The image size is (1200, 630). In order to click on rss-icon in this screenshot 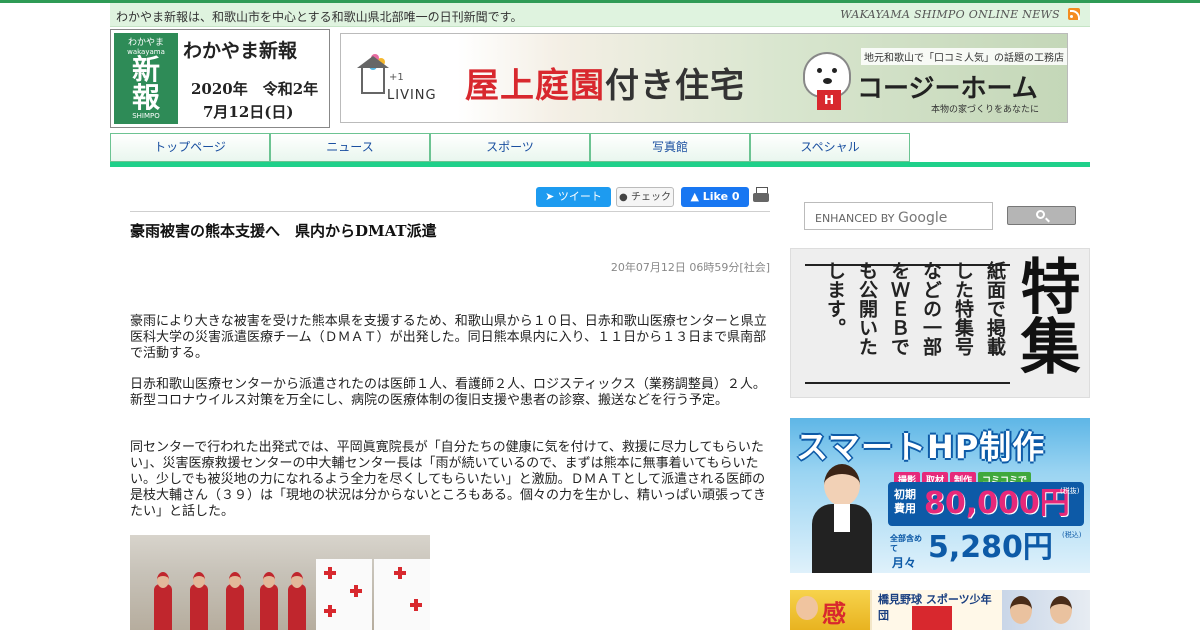, I will do `click(1074, 14)`.